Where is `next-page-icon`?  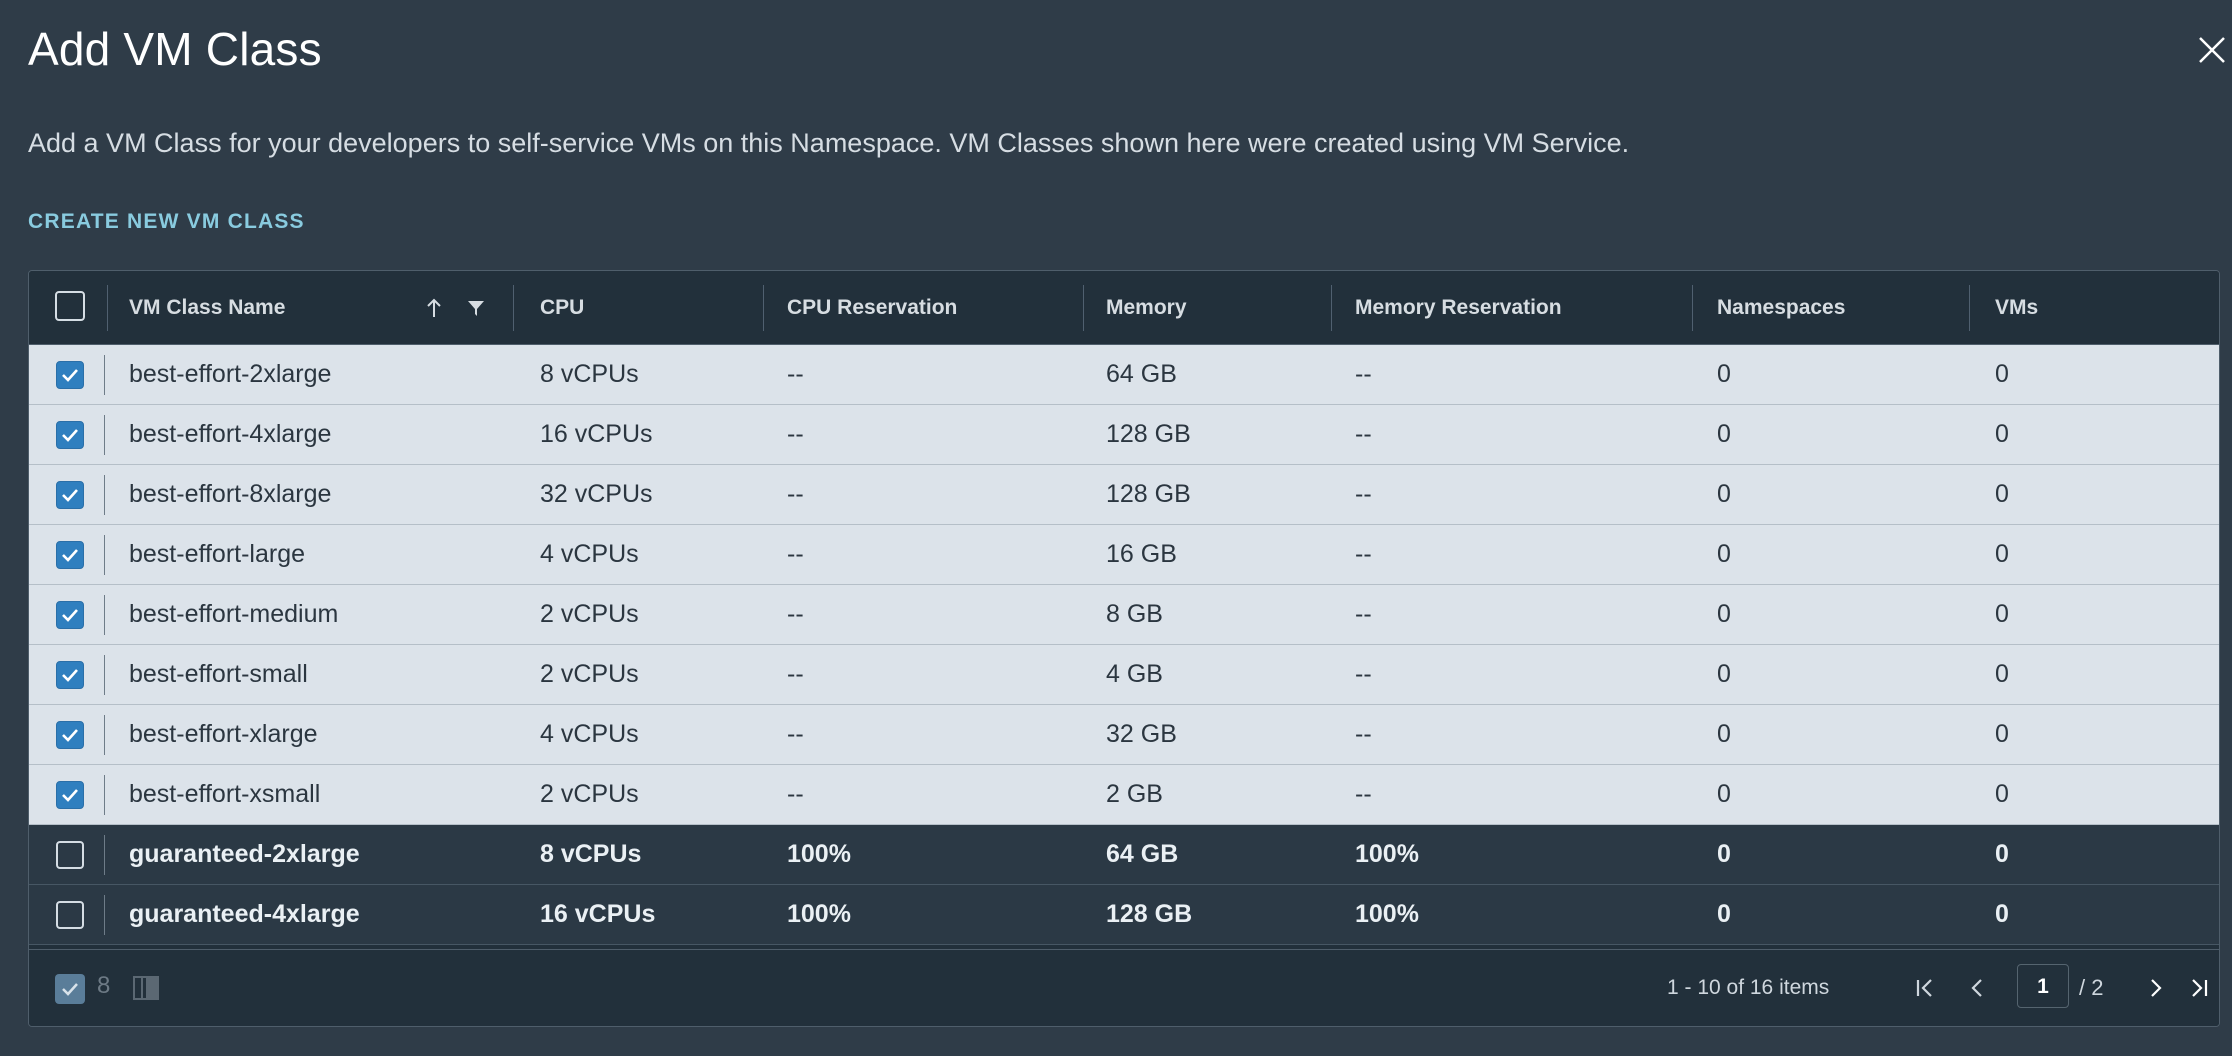 next-page-icon is located at coordinates (2155, 988).